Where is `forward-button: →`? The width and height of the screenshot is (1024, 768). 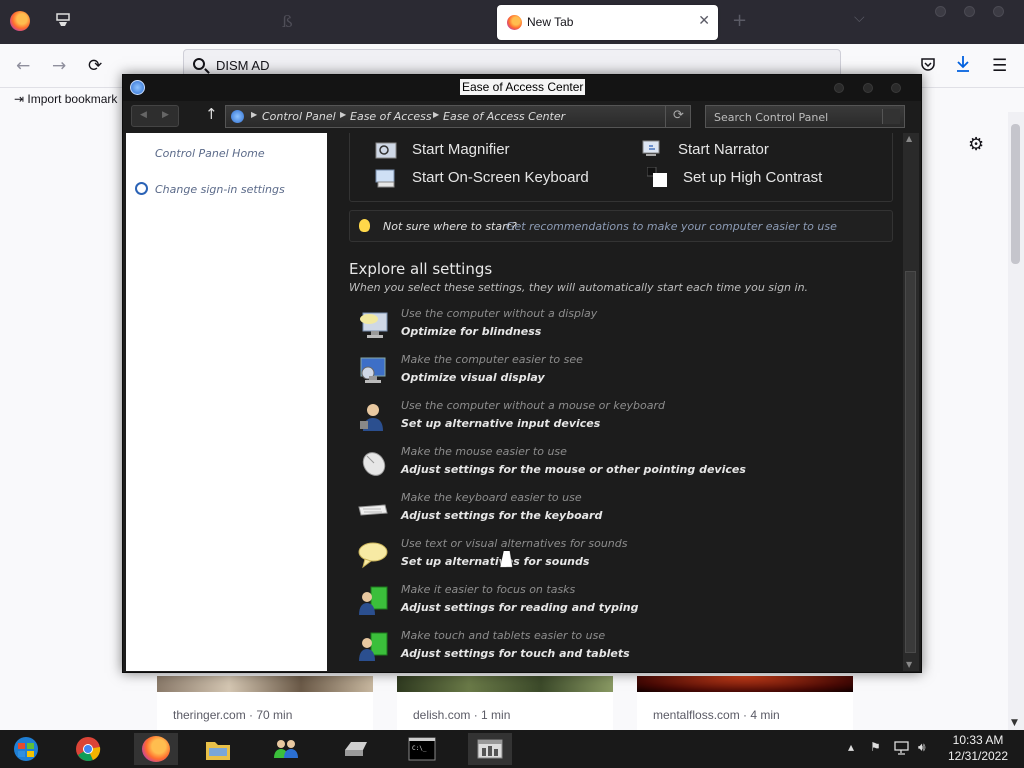
forward-button: → is located at coordinates (59, 66).